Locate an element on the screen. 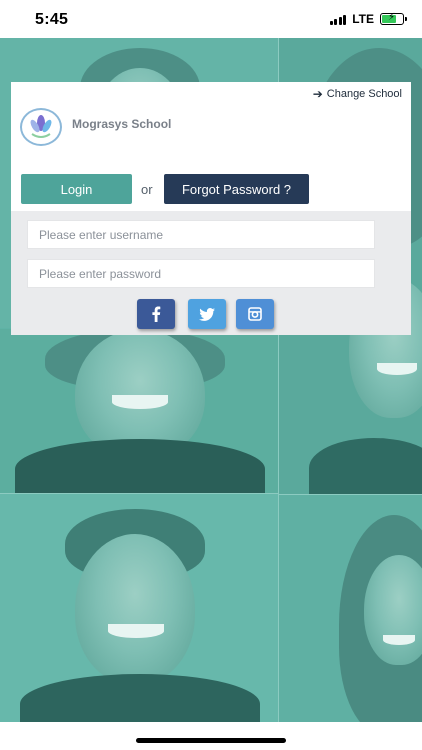  status-indicators: LTE ⚡ is located at coordinates (368, 19).